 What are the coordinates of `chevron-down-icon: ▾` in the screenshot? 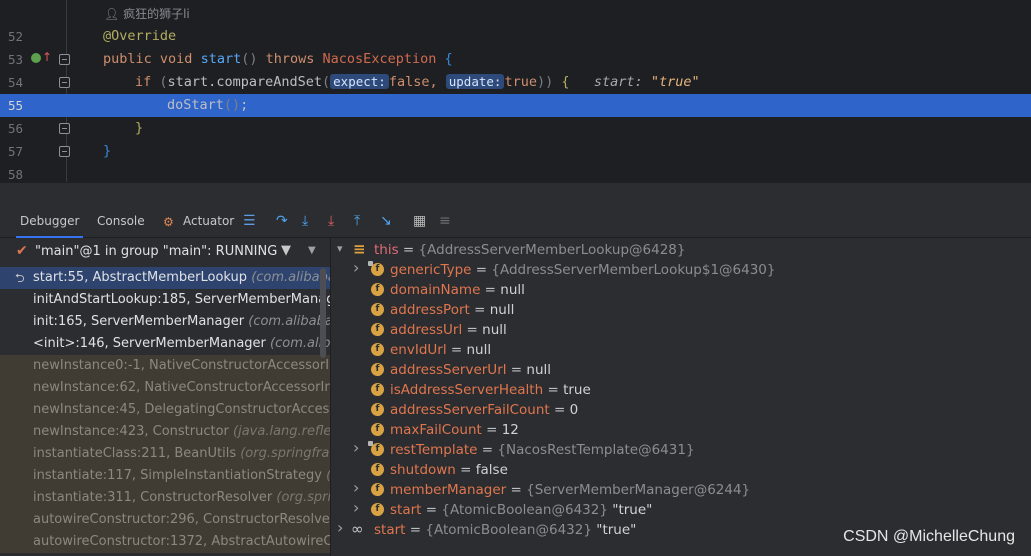 It's located at (343, 248).